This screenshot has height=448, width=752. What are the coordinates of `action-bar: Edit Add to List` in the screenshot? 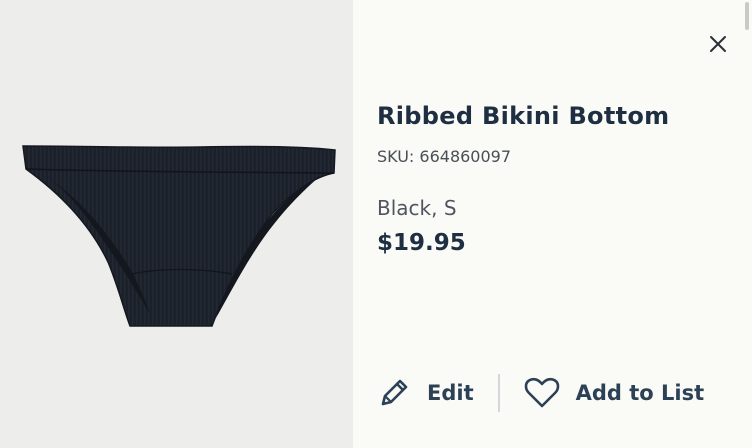 It's located at (540, 393).